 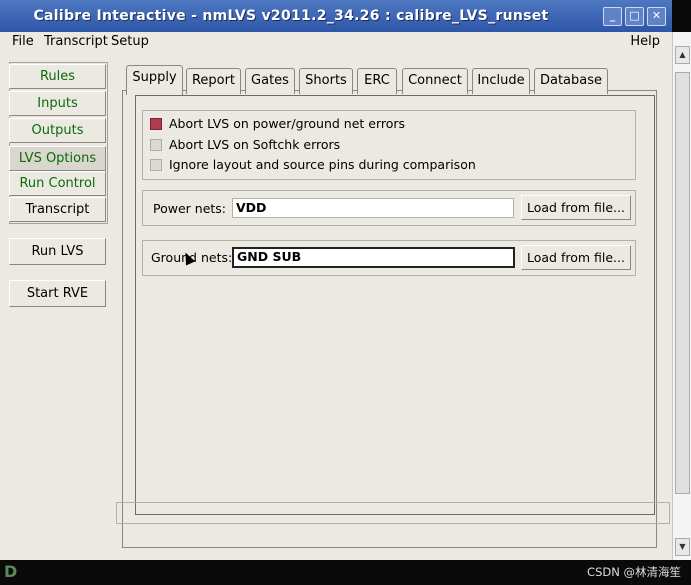 What do you see at coordinates (76, 41) in the screenshot?
I see `menu-transcript: Transcript` at bounding box center [76, 41].